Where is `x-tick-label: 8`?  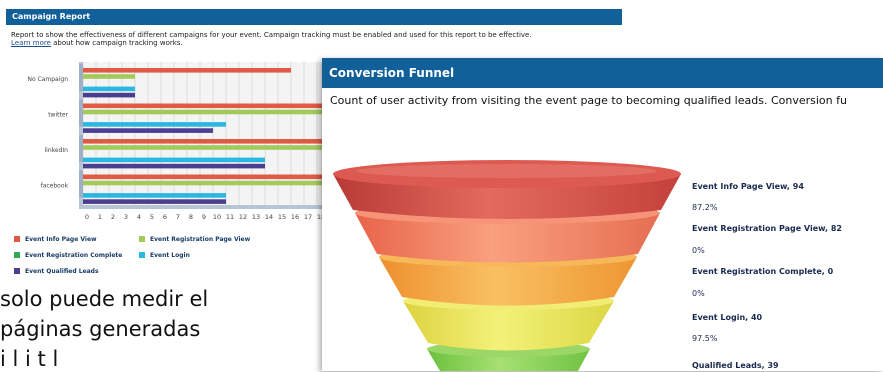 x-tick-label: 8 is located at coordinates (191, 217).